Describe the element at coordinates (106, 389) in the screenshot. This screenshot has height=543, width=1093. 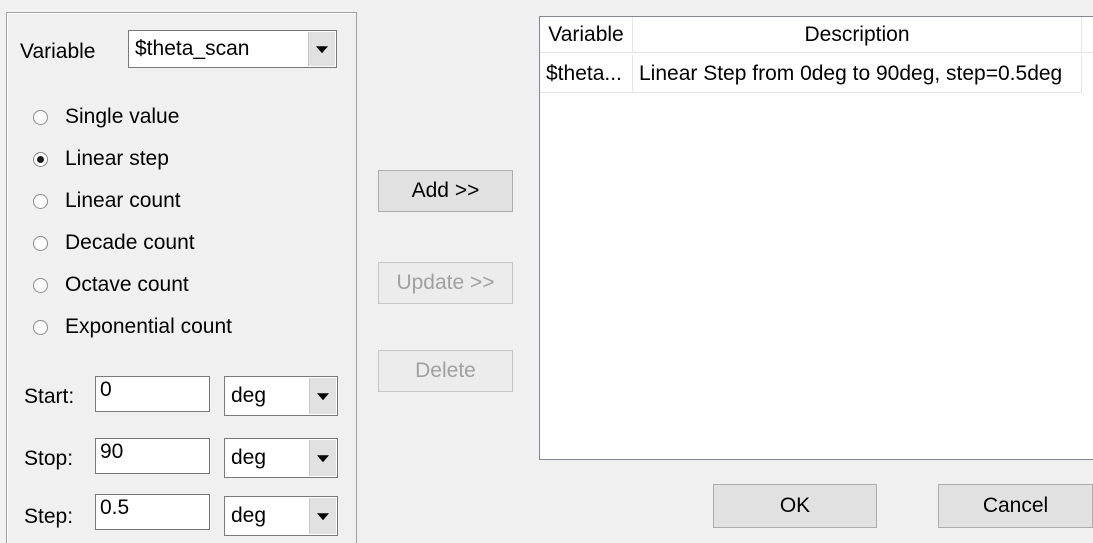
I see `start-input-value: 0` at that location.